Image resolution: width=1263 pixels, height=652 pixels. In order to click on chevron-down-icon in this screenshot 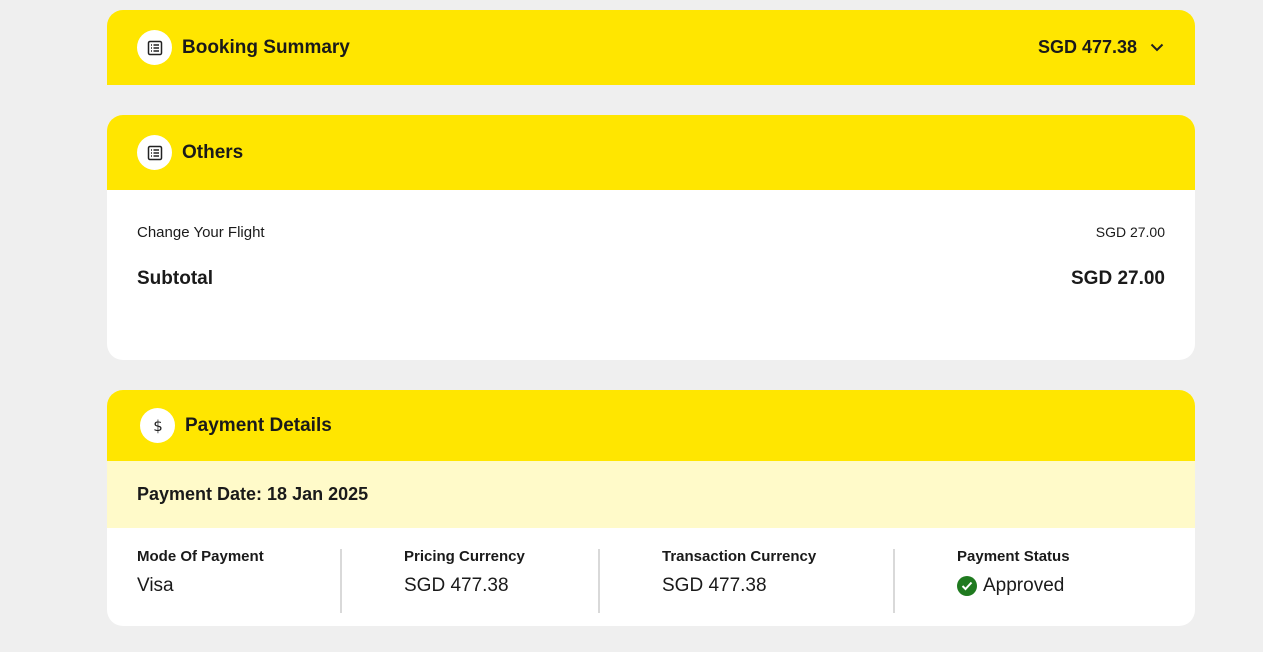, I will do `click(1157, 48)`.